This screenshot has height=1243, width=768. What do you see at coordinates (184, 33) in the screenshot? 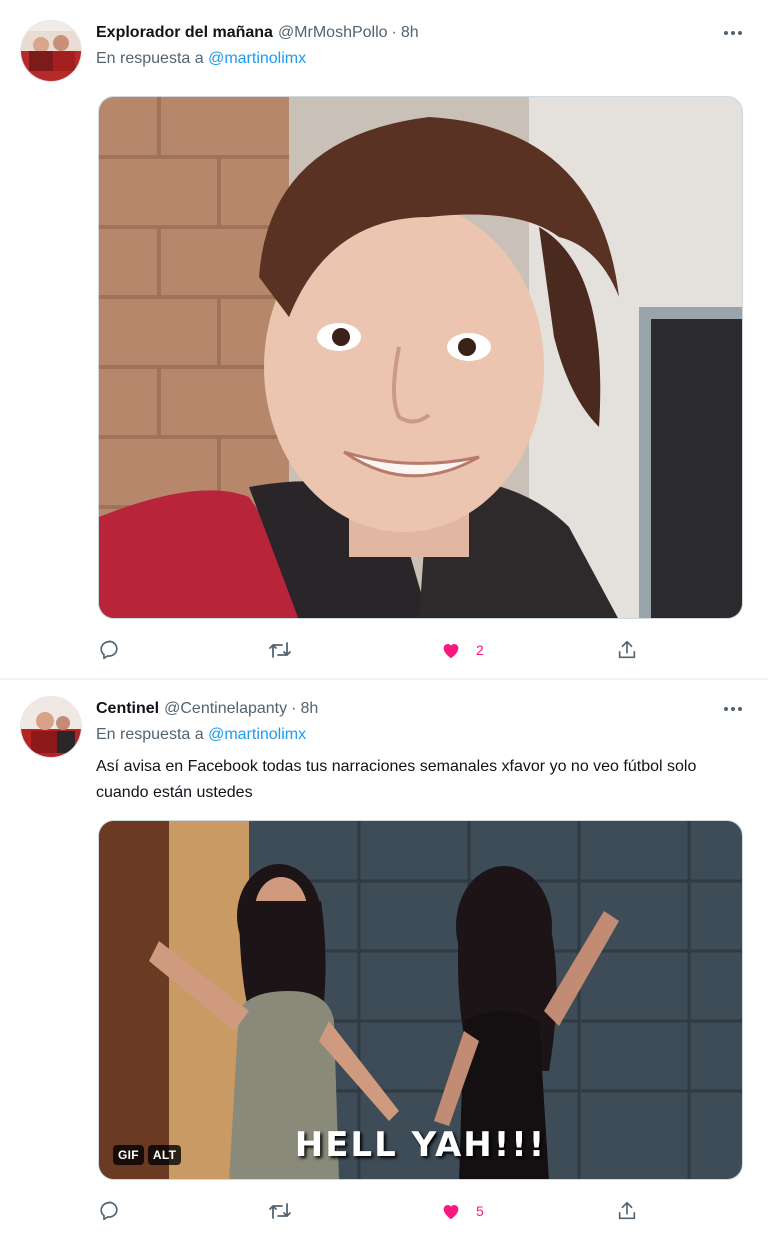
I see `author-name: Explorador del mañana` at bounding box center [184, 33].